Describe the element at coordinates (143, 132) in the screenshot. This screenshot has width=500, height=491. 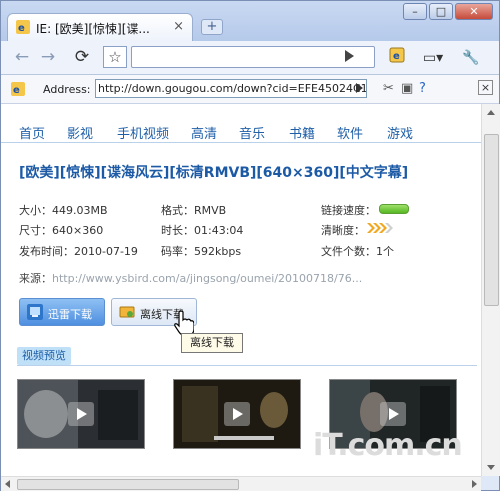
I see `nav-item-mobile-video: 手机视频` at that location.